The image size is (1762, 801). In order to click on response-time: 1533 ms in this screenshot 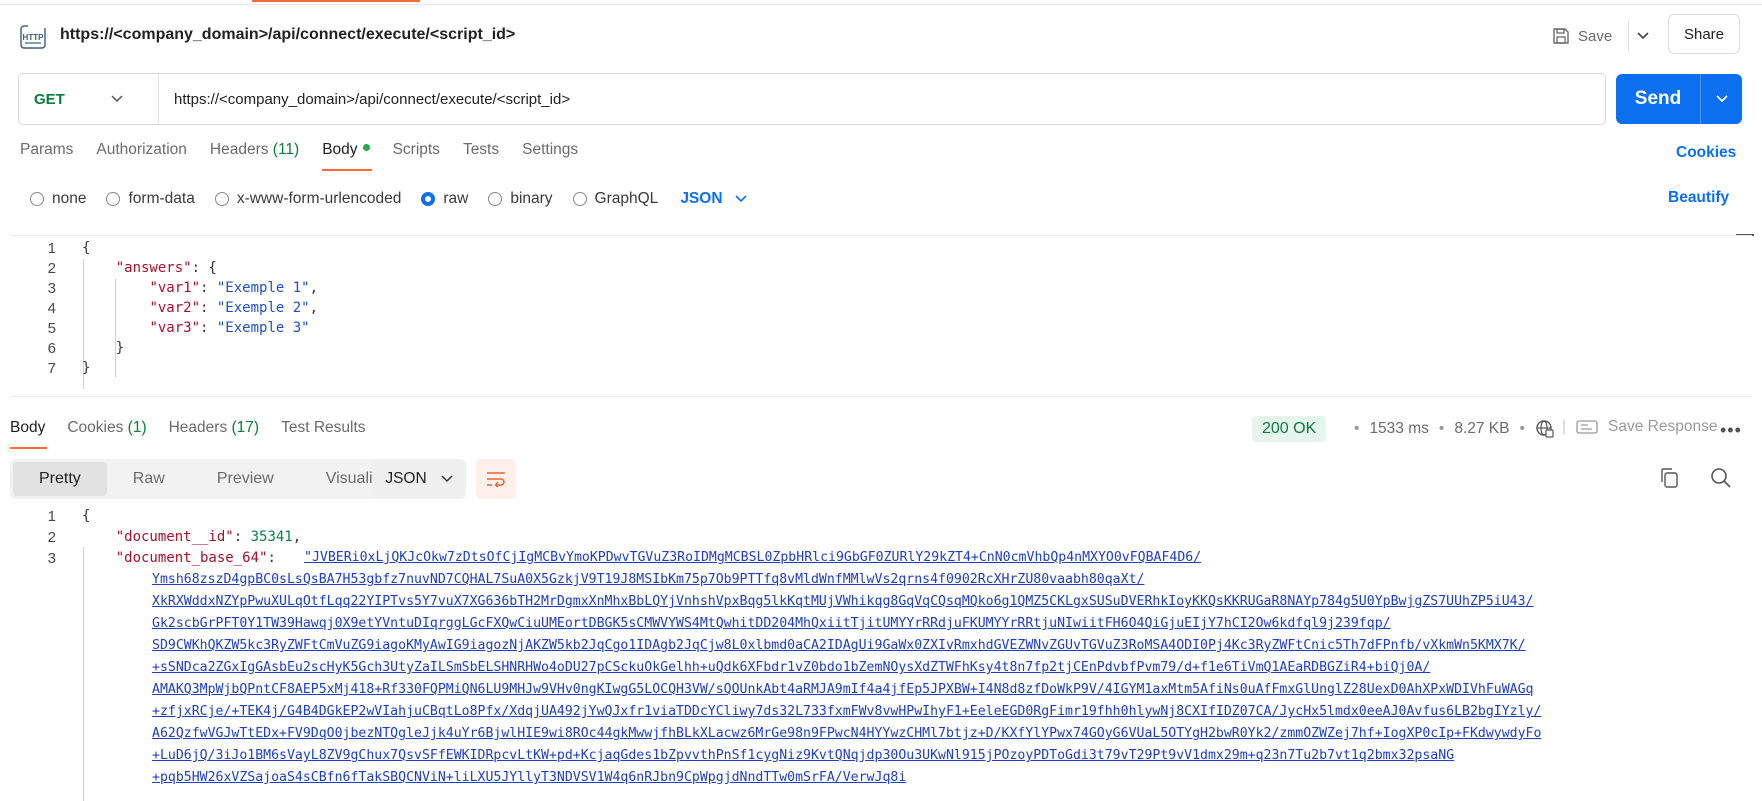, I will do `click(1398, 429)`.